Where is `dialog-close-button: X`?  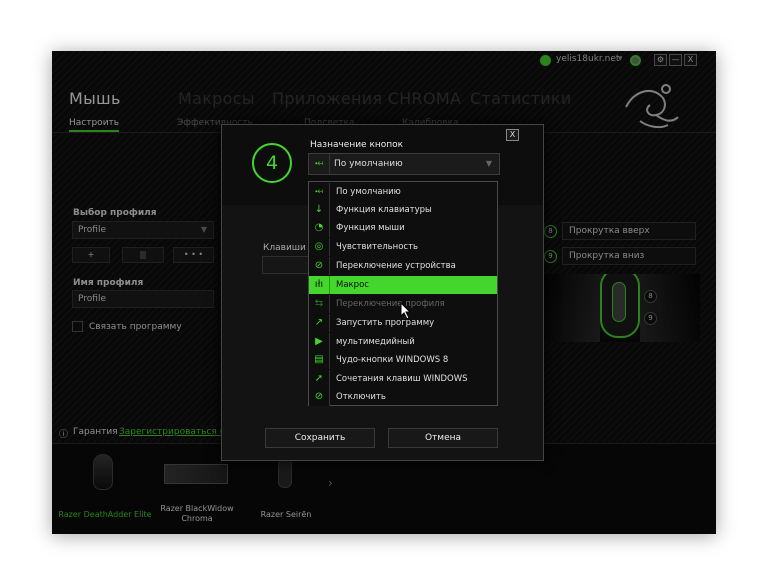
dialog-close-button: X is located at coordinates (512, 135).